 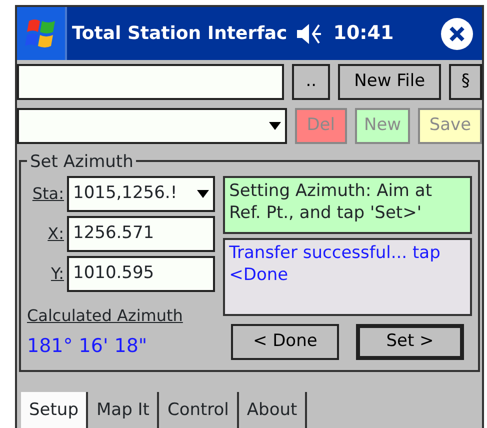 I want to click on azimuth-value: 181° 16' 18", so click(x=87, y=346).